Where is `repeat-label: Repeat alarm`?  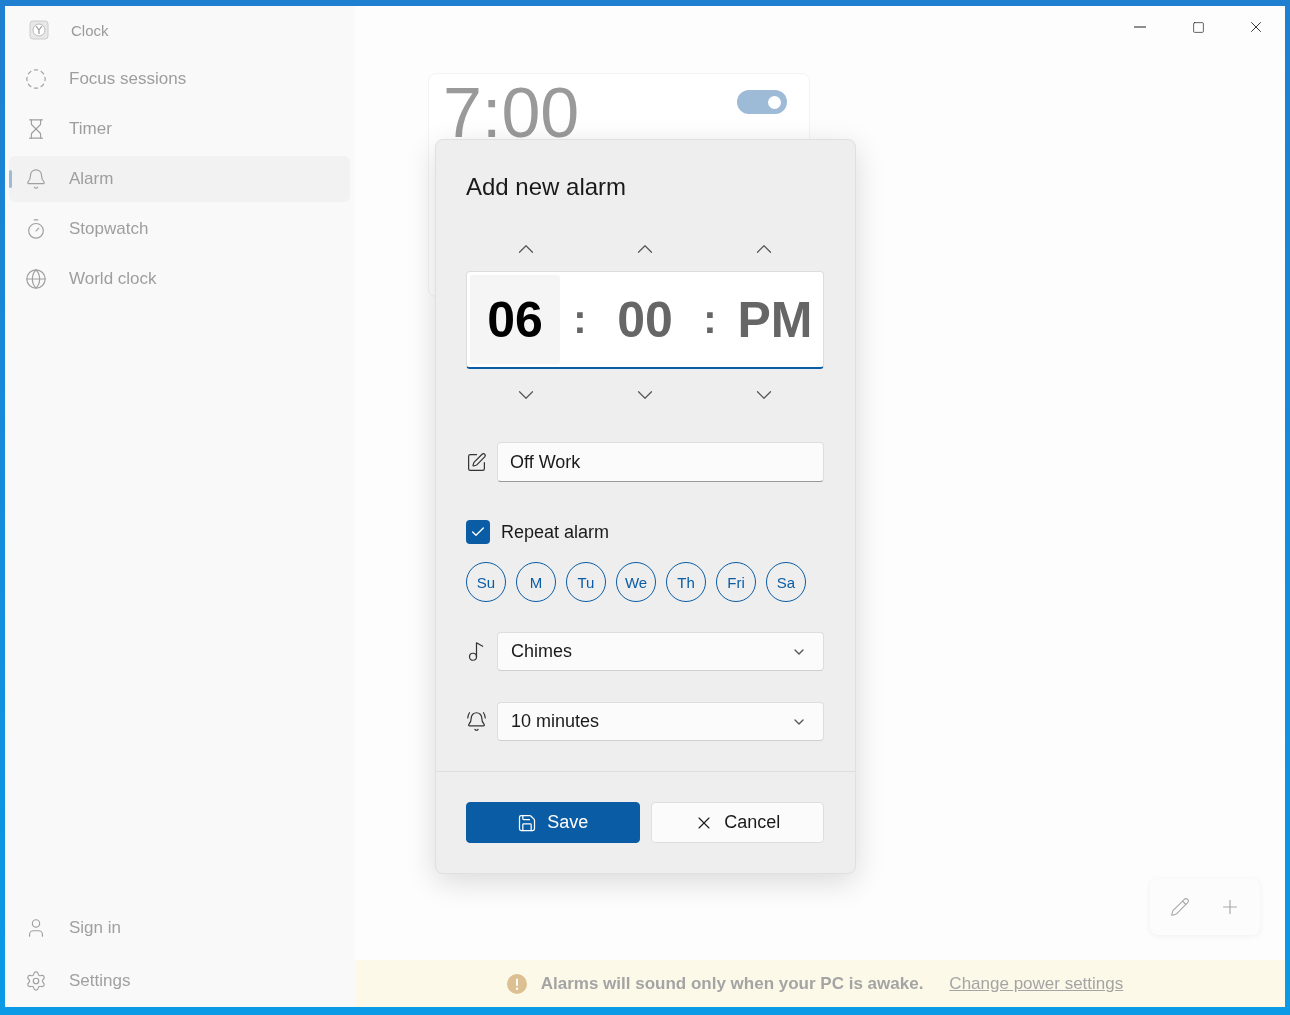 repeat-label: Repeat alarm is located at coordinates (555, 532).